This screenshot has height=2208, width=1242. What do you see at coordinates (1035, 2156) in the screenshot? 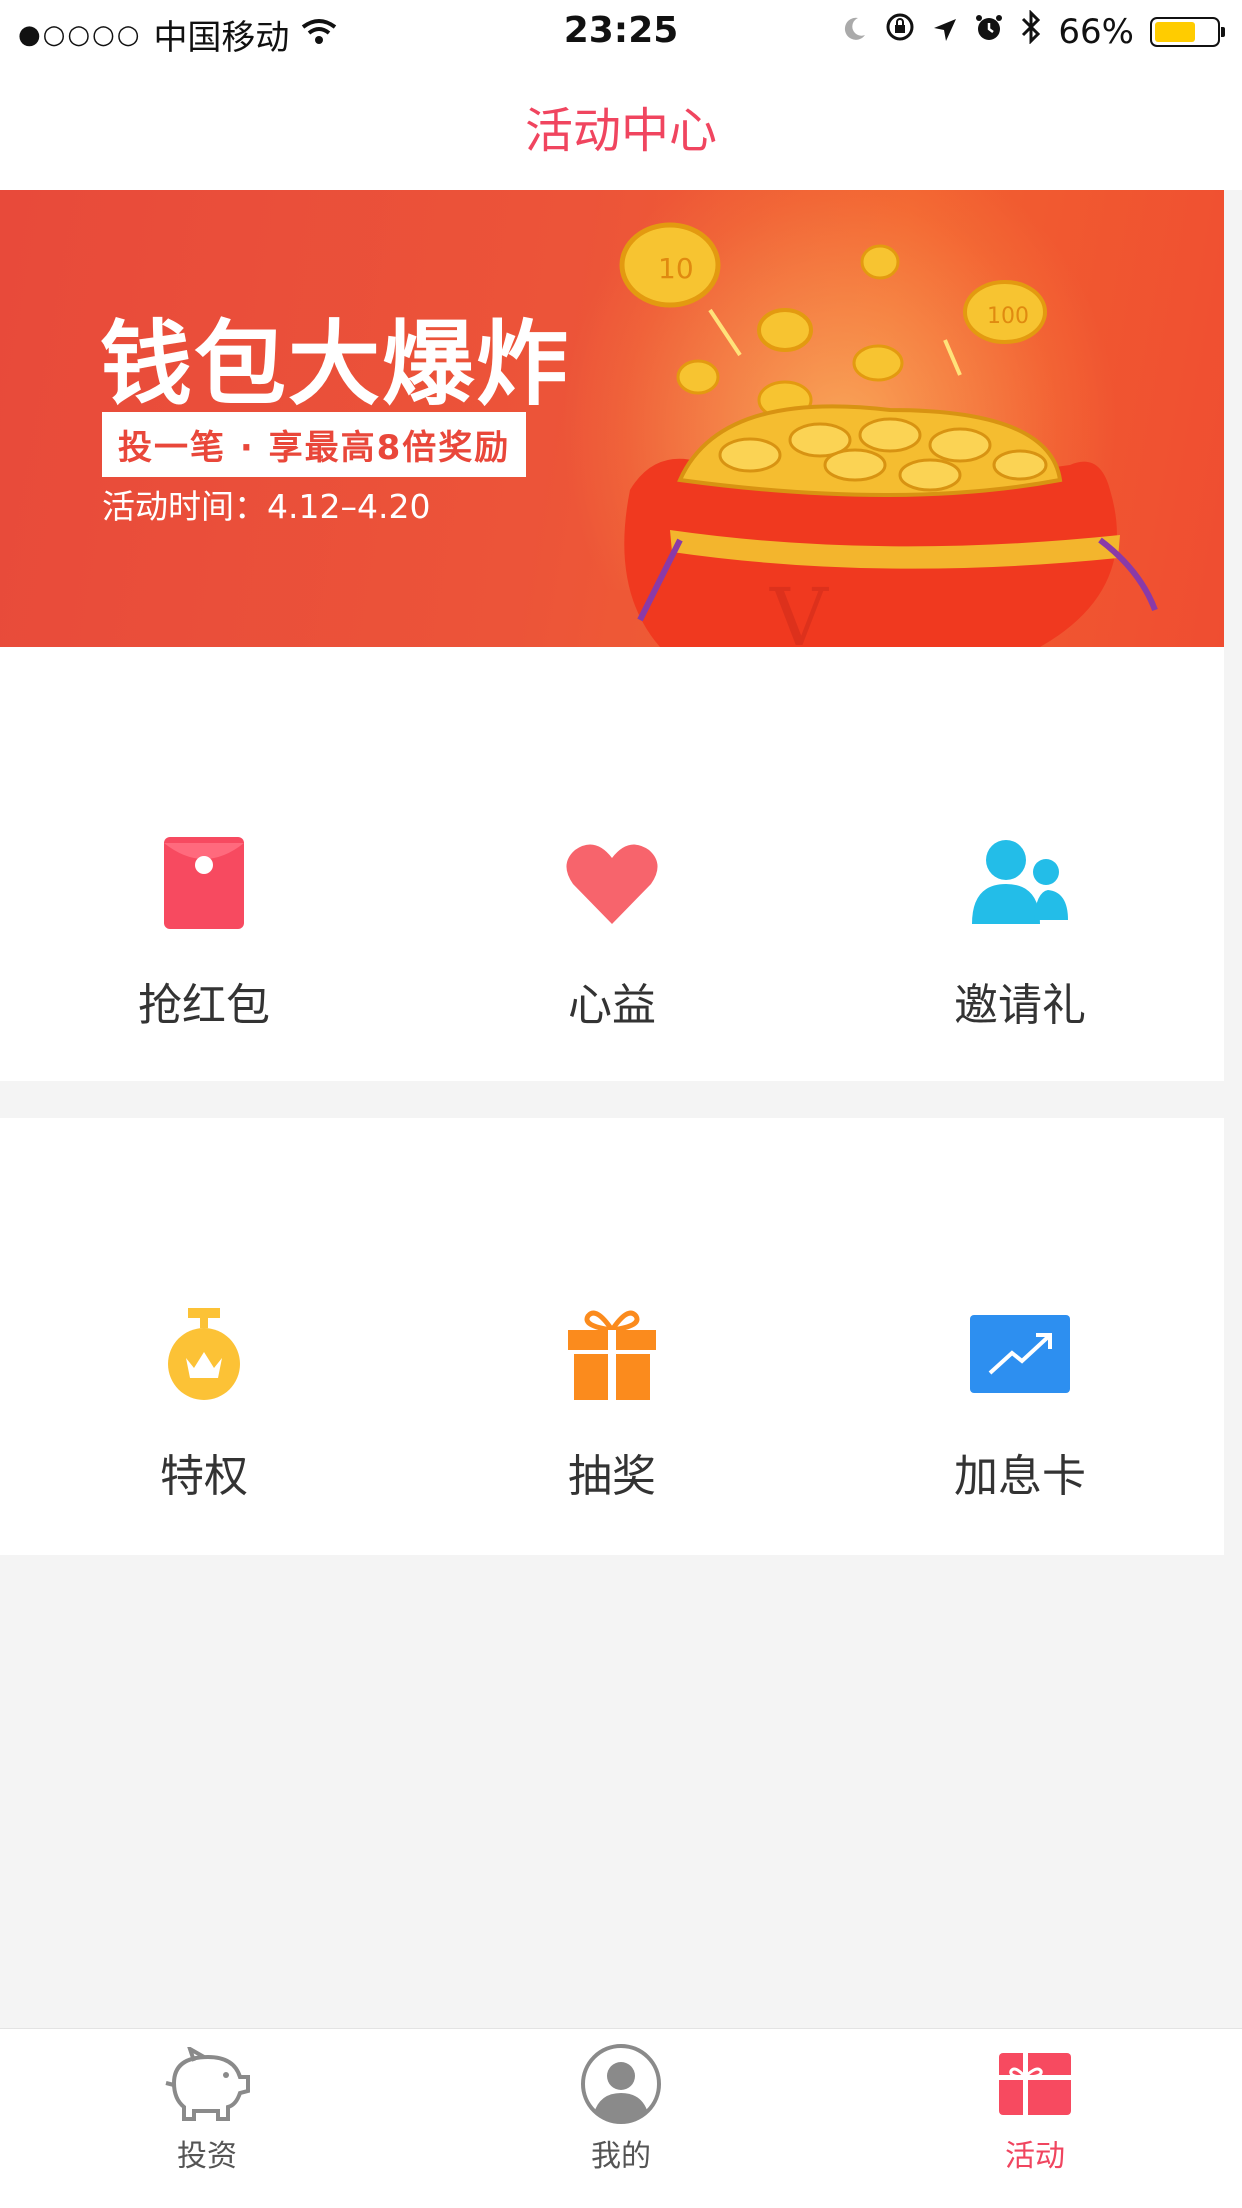
I see `tab-activity-label: 活动` at bounding box center [1035, 2156].